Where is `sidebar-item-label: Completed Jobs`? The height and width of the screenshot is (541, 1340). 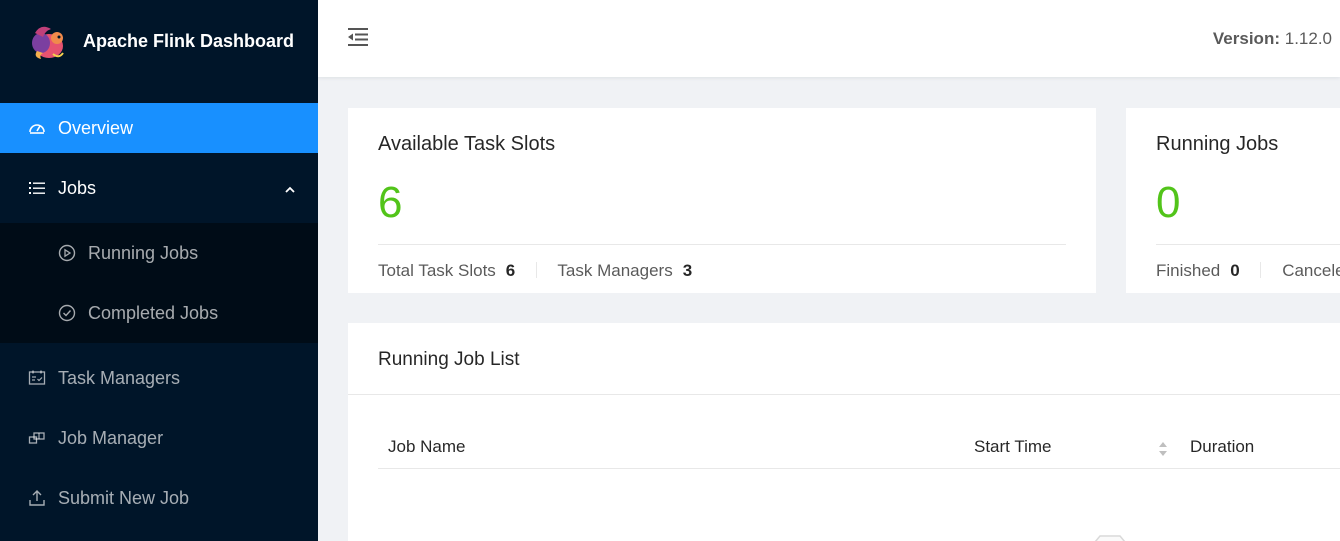 sidebar-item-label: Completed Jobs is located at coordinates (153, 312).